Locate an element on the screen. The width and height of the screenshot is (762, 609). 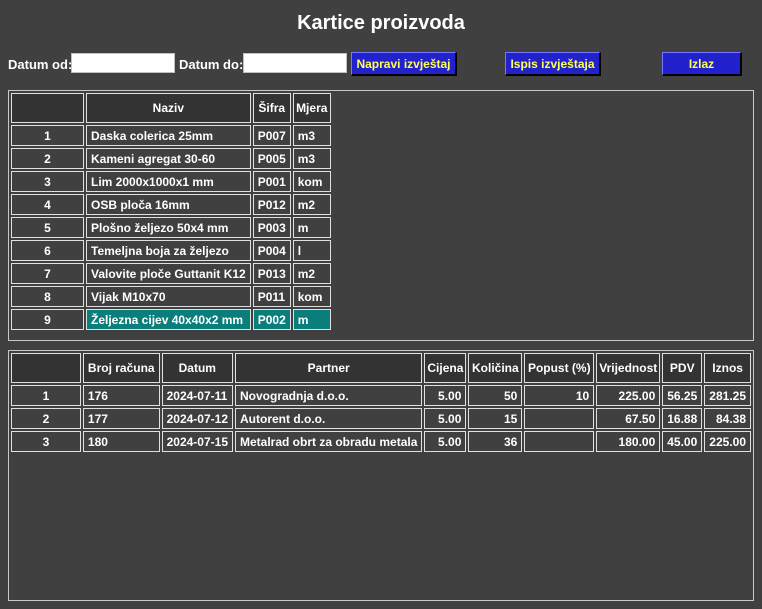
invoice-value-cell: 225.00 is located at coordinates (628, 395).